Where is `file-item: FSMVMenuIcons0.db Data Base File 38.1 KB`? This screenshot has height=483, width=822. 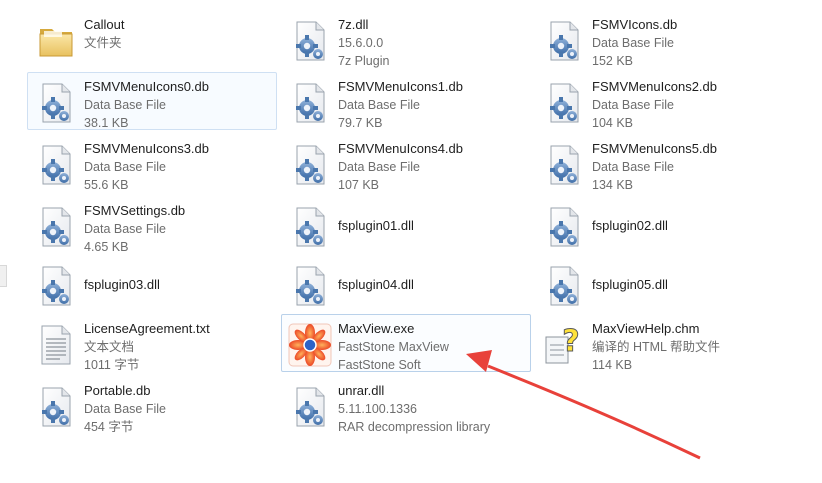 file-item: FSMVMenuIcons0.db Data Base File 38.1 KB is located at coordinates (152, 101).